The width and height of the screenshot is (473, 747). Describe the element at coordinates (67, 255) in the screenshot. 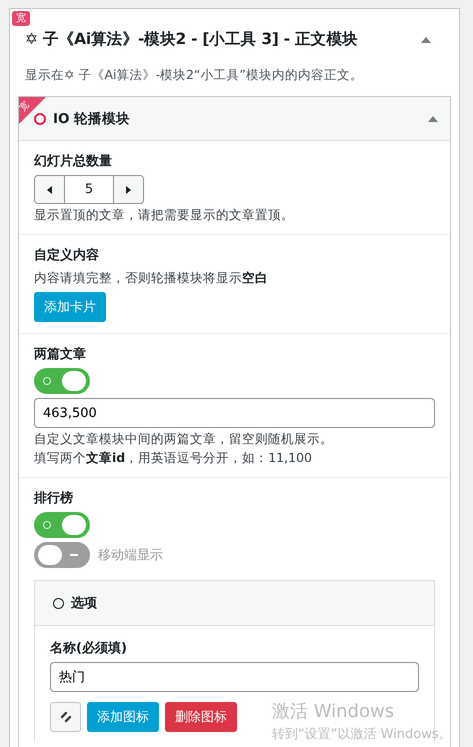

I see `field-label: 自定义内容` at that location.